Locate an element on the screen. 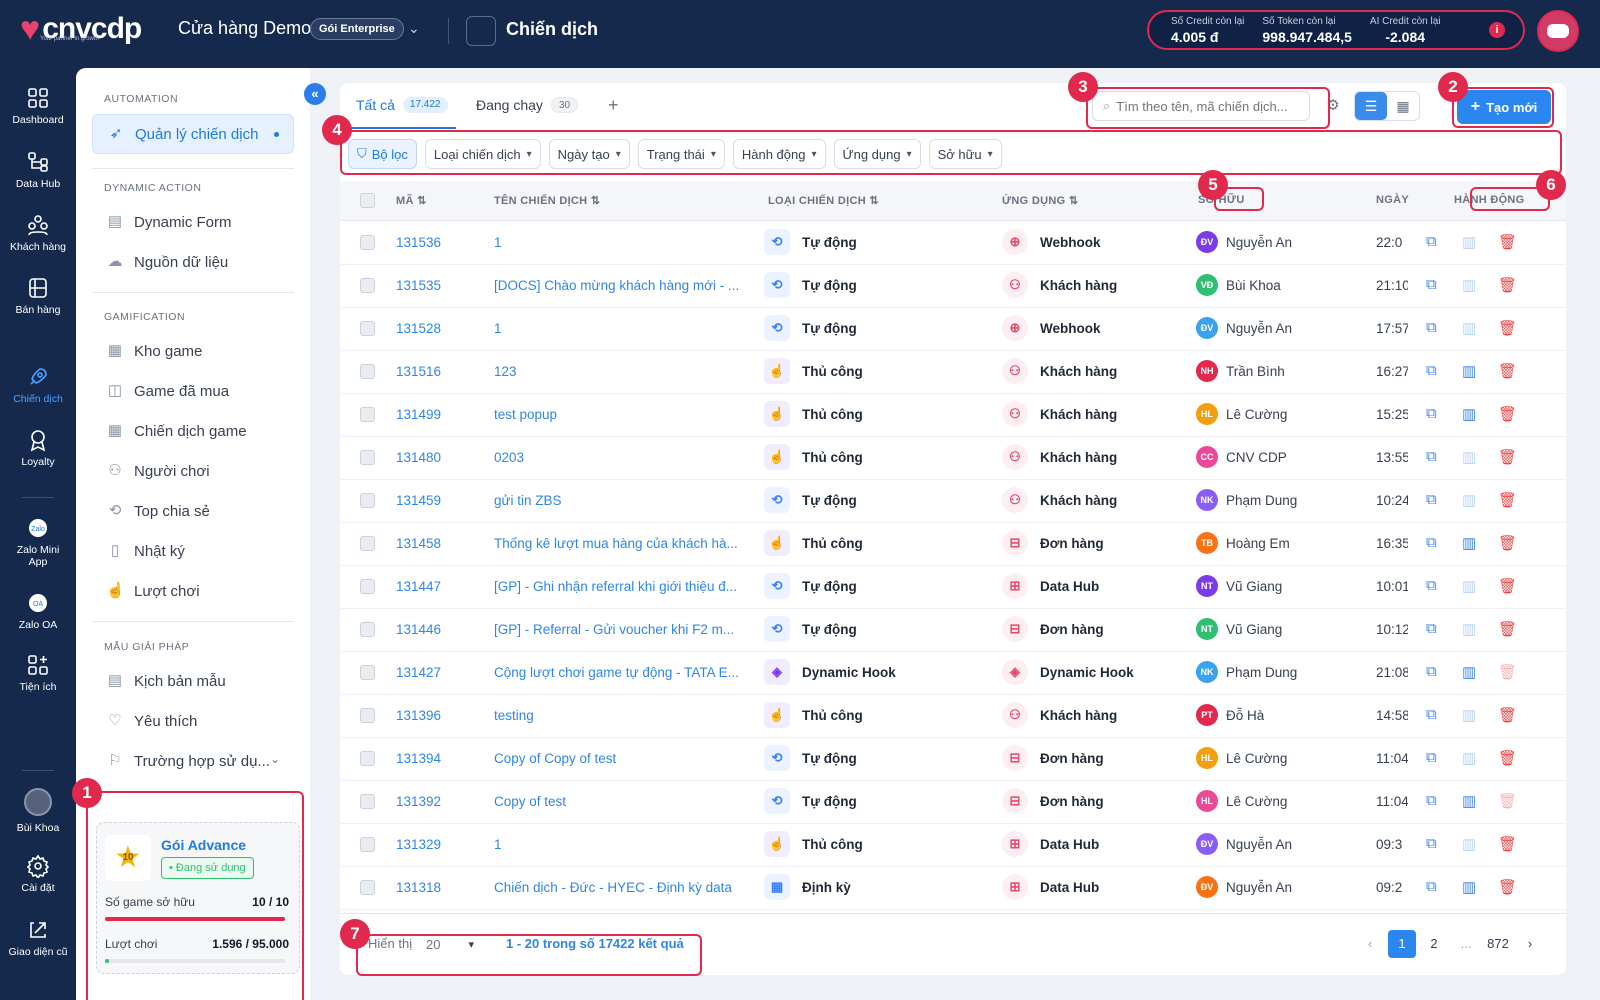 The width and height of the screenshot is (1600, 1000). collapse-sidebar-button: « is located at coordinates (315, 94).